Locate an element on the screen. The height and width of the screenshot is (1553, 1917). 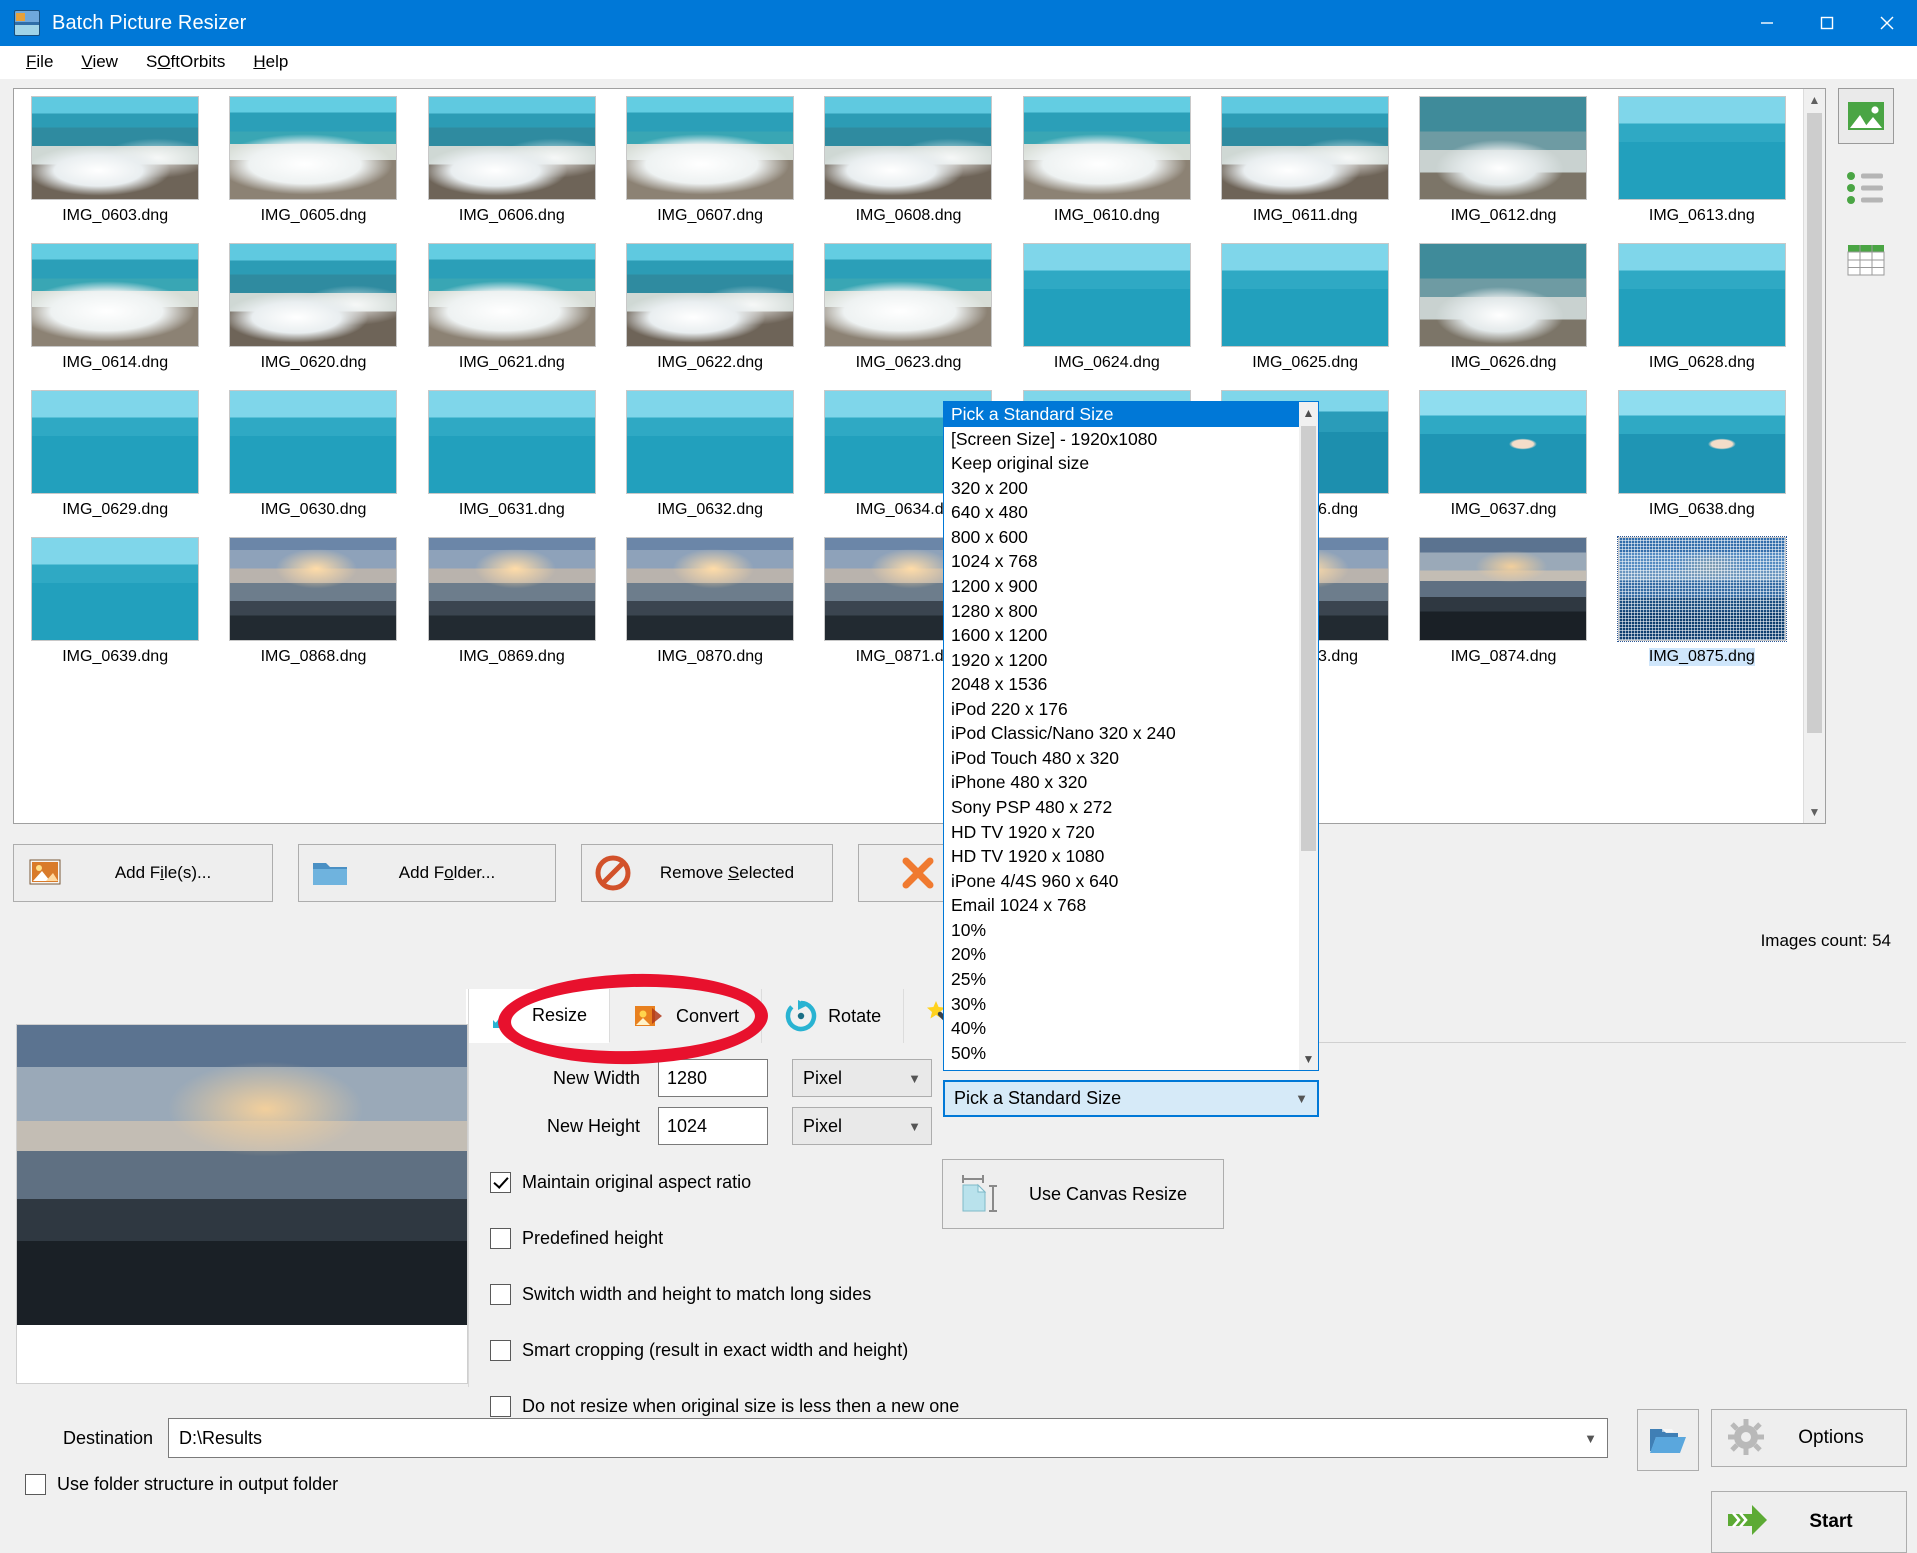
menu-item-file: File is located at coordinates (39, 62).